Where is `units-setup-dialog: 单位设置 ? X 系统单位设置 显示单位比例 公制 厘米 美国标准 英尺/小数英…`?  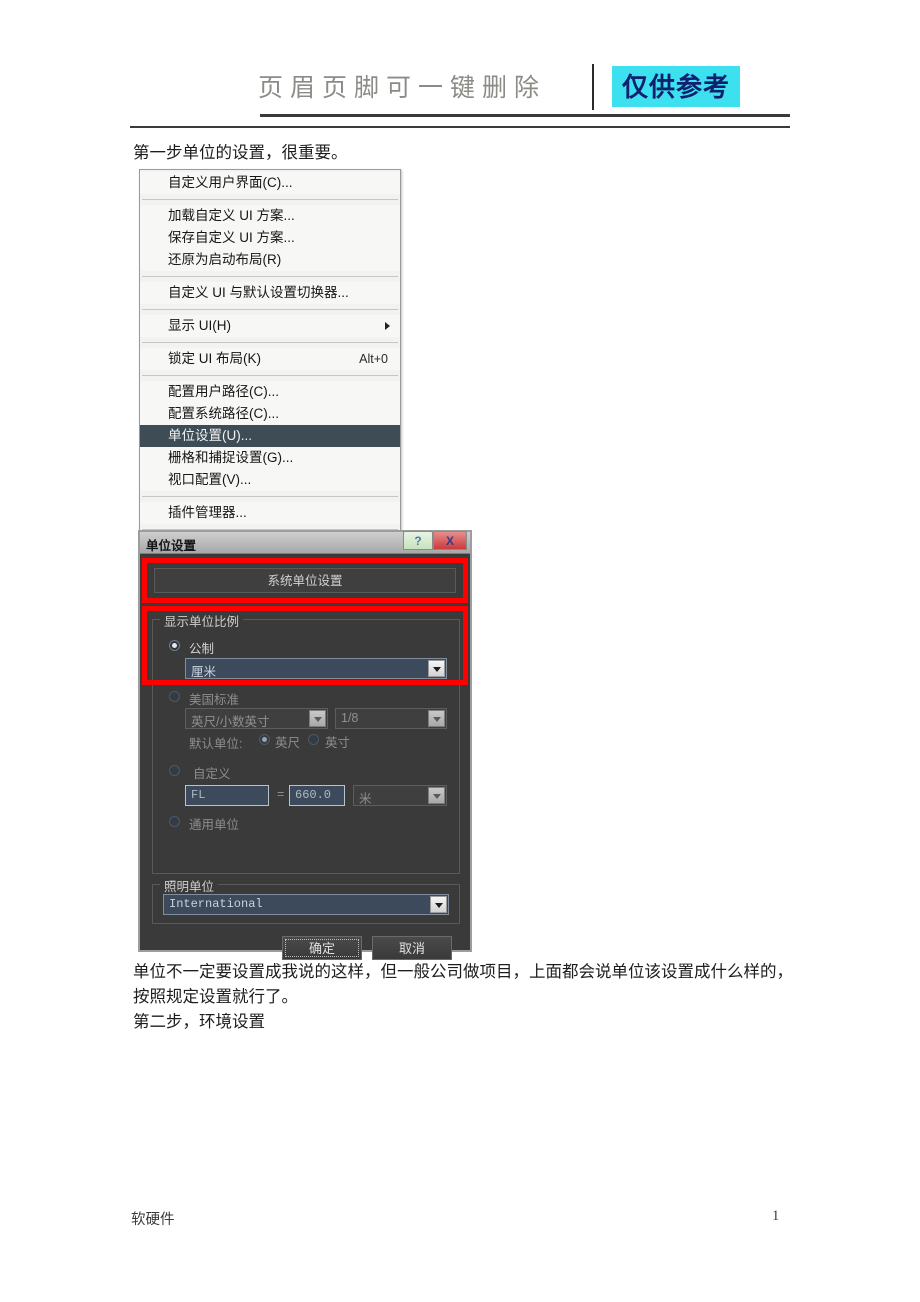 units-setup-dialog: 单位设置 ? X 系统单位设置 显示单位比例 公制 厘米 美国标准 英尺/小数英… is located at coordinates (305, 745).